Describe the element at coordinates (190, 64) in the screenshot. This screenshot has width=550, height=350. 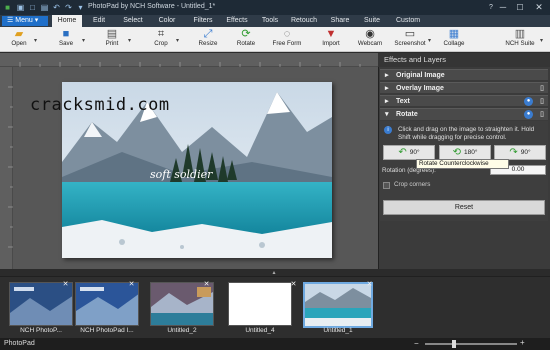
I see `ruler-top-ticks` at that location.